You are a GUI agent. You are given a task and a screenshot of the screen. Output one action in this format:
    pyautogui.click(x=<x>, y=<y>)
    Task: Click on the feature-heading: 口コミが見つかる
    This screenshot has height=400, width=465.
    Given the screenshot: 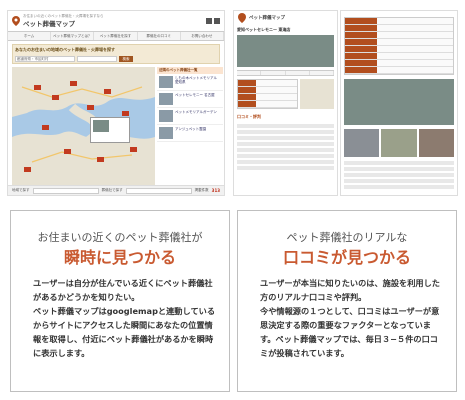 What is the action you would take?
    pyautogui.click(x=346, y=257)
    